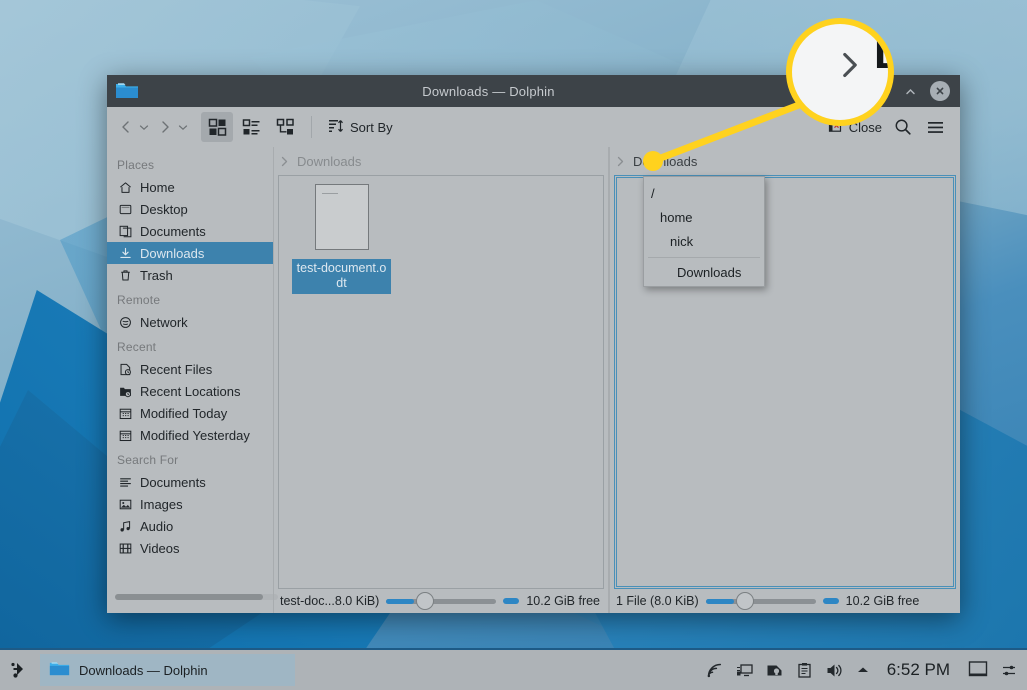 This screenshot has height=690, width=1027. What do you see at coordinates (704, 272) in the screenshot?
I see `dropdown-item-downloads: Downloads` at bounding box center [704, 272].